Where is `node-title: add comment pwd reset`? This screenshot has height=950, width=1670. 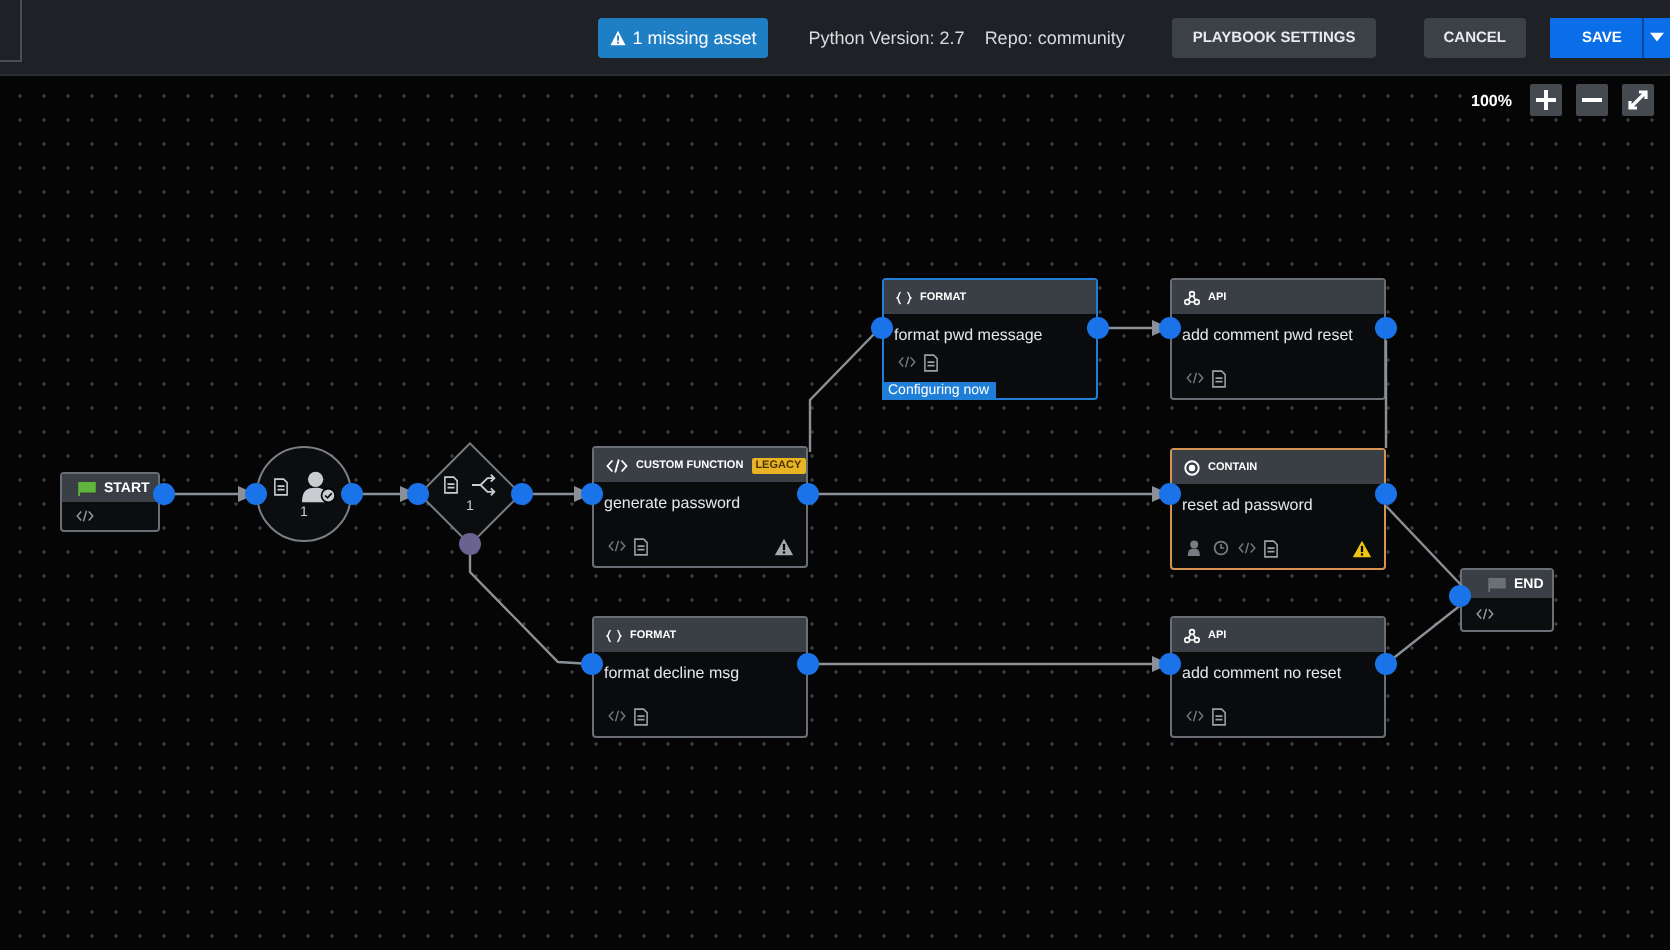 node-title: add comment pwd reset is located at coordinates (1267, 334).